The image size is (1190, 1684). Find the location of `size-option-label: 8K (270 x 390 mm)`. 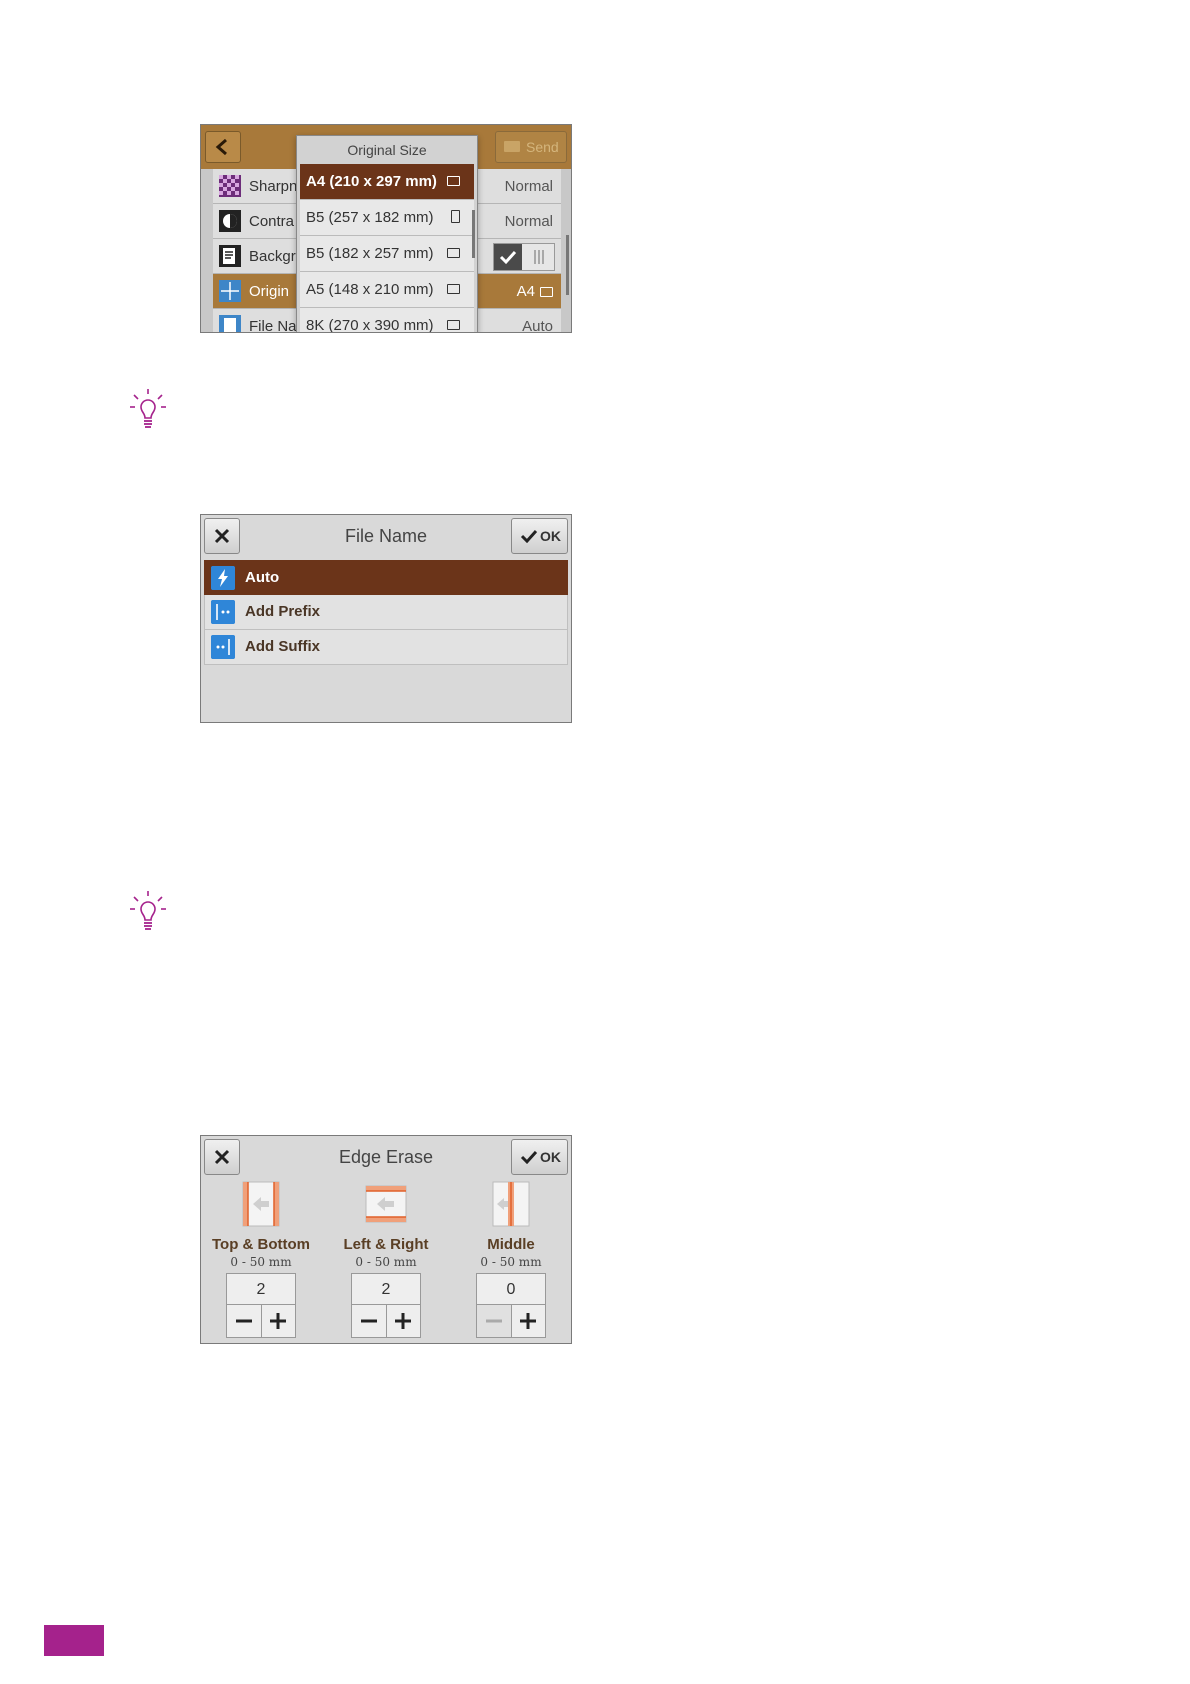

size-option-label: 8K (270 x 390 mm) is located at coordinates (370, 325).